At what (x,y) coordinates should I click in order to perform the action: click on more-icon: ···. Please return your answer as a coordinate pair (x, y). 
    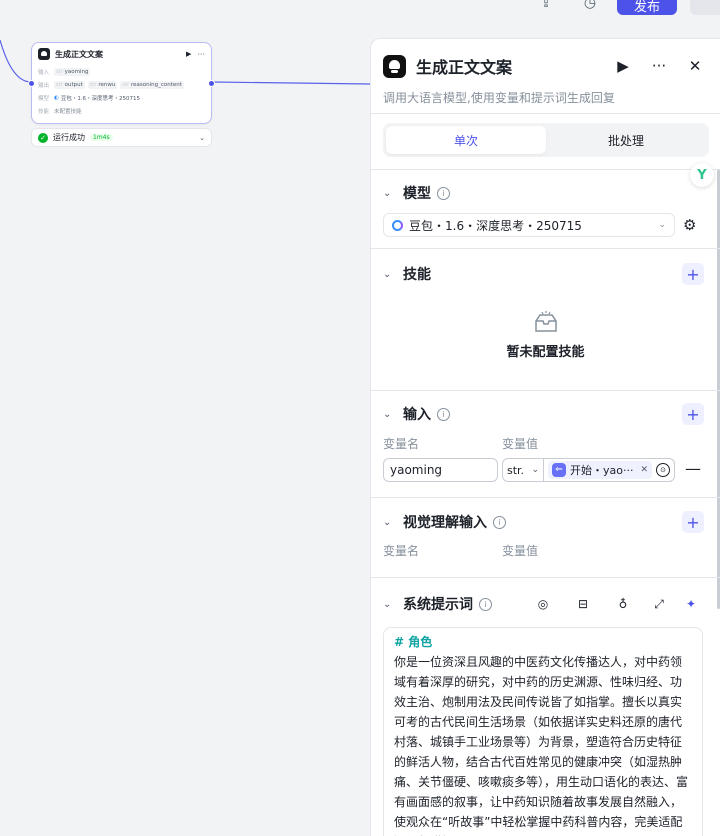
    Looking at the image, I should click on (659, 66).